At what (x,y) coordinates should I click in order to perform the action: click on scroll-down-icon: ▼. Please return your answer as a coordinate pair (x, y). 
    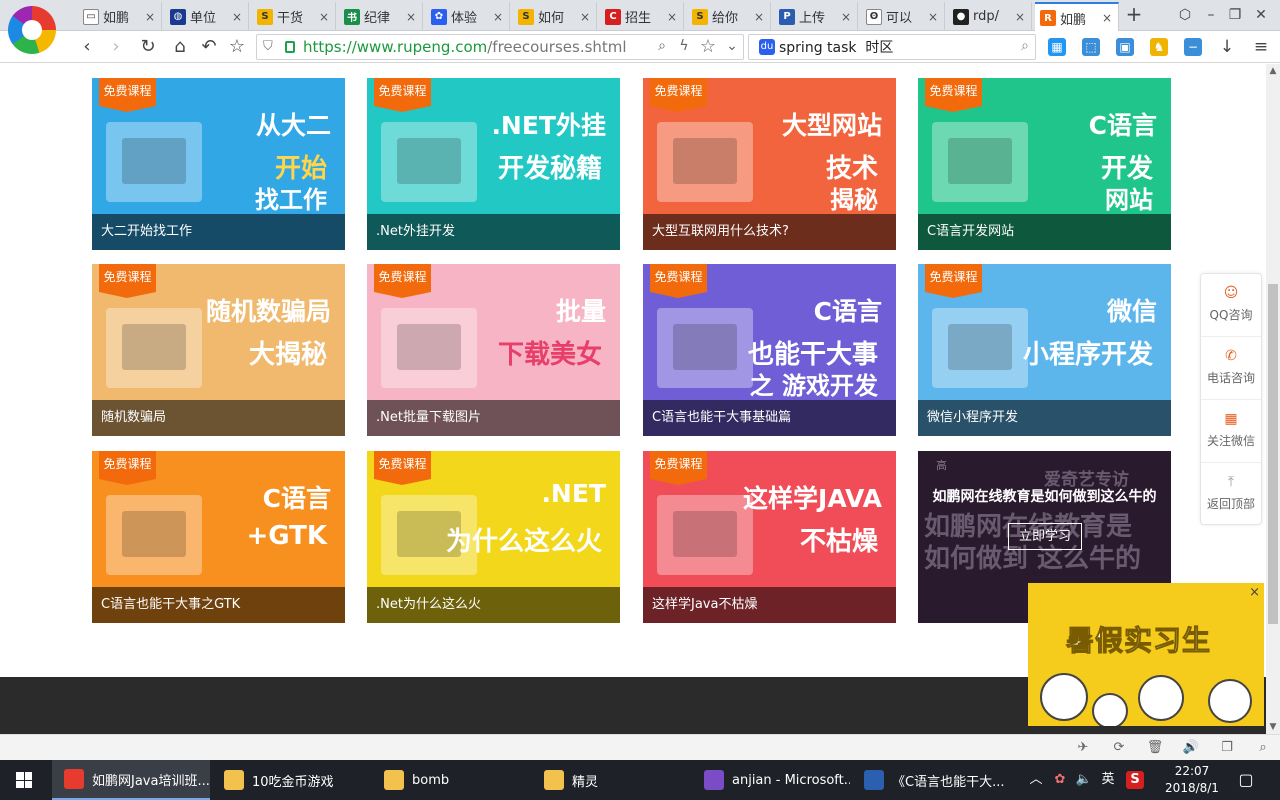
    Looking at the image, I should click on (1273, 727).